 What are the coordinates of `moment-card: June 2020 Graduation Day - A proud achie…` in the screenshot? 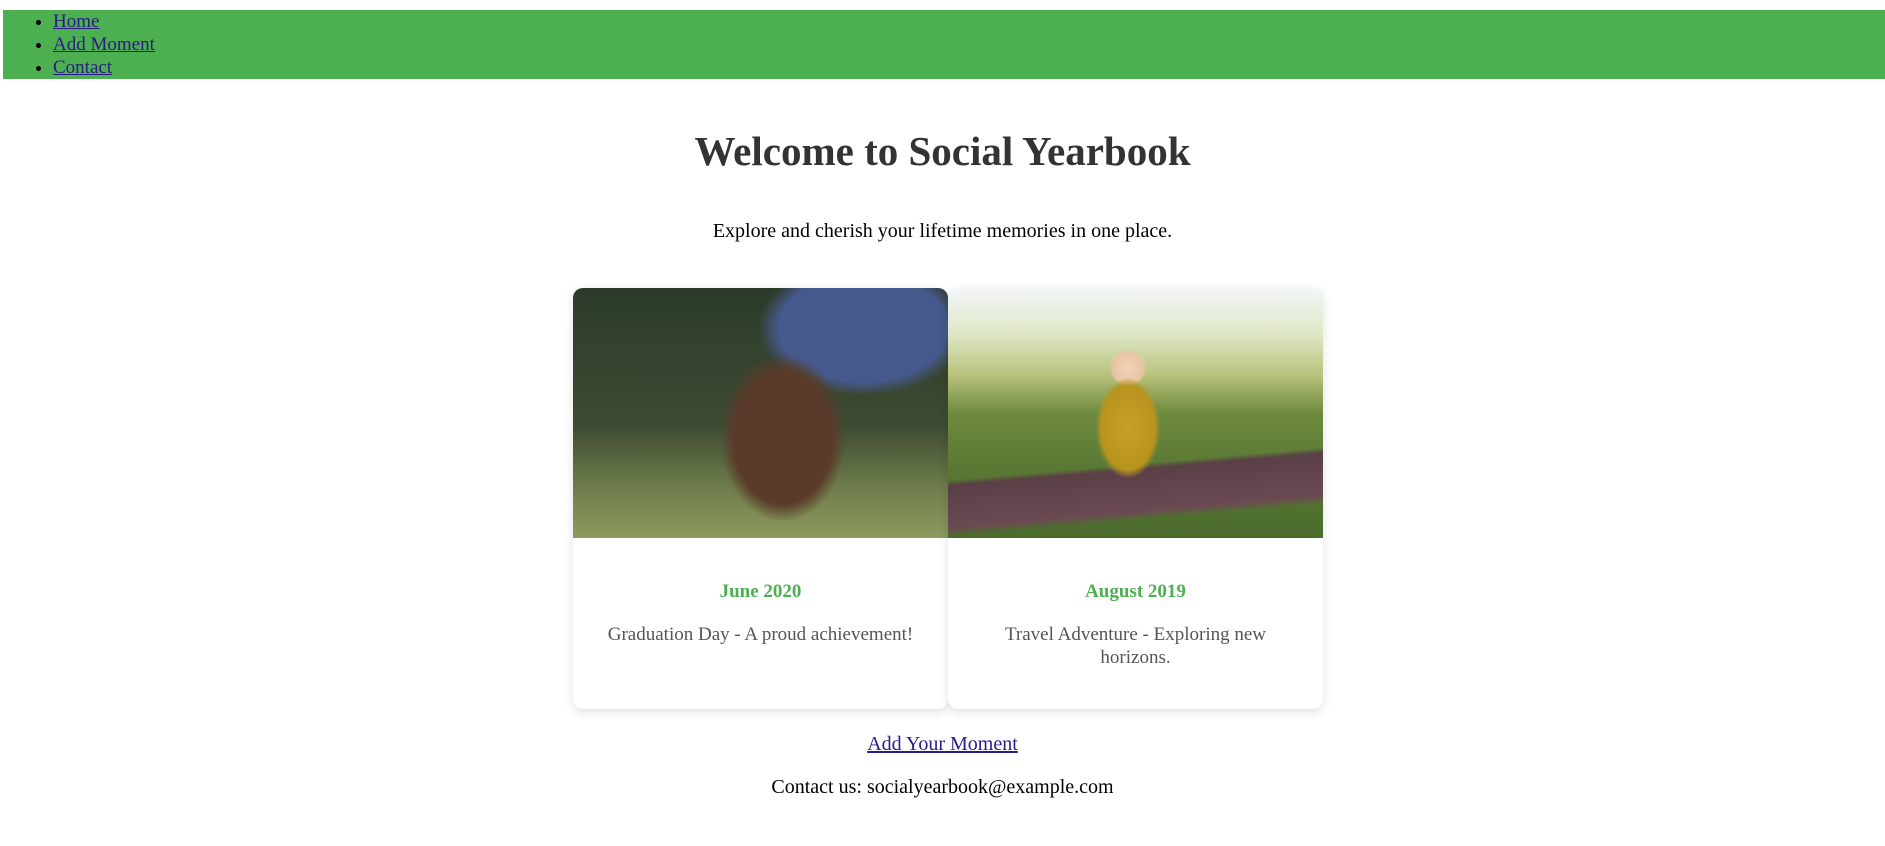 It's located at (760, 498).